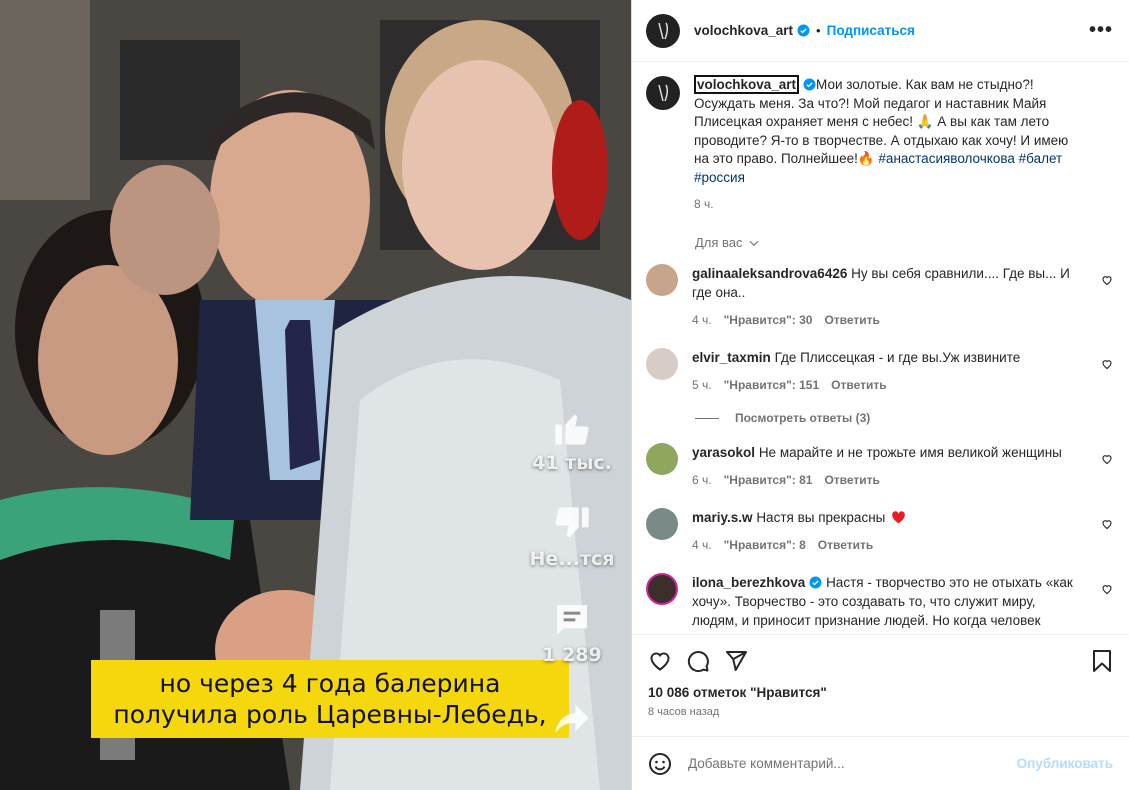 This screenshot has width=1129, height=790. Describe the element at coordinates (871, 30) in the screenshot. I see `follow-button: Подписаться` at that location.